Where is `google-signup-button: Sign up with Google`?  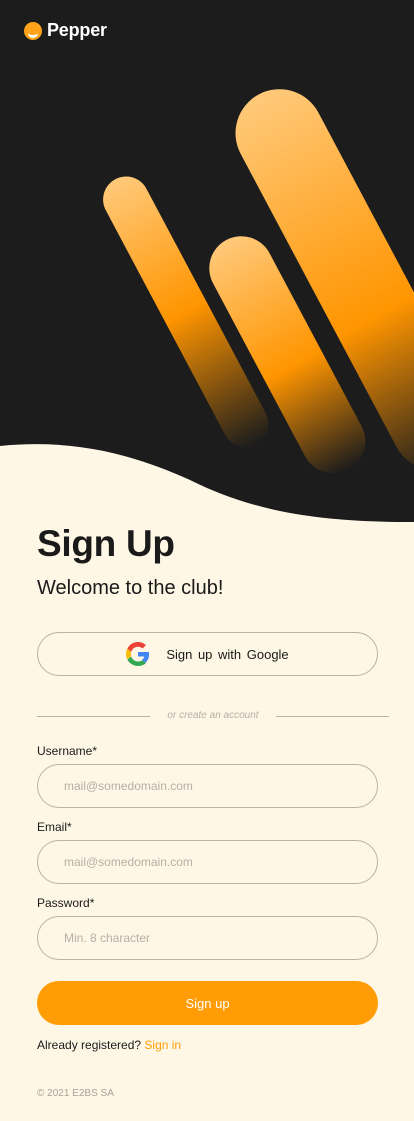
google-signup-button: Sign up with Google is located at coordinates (207, 654).